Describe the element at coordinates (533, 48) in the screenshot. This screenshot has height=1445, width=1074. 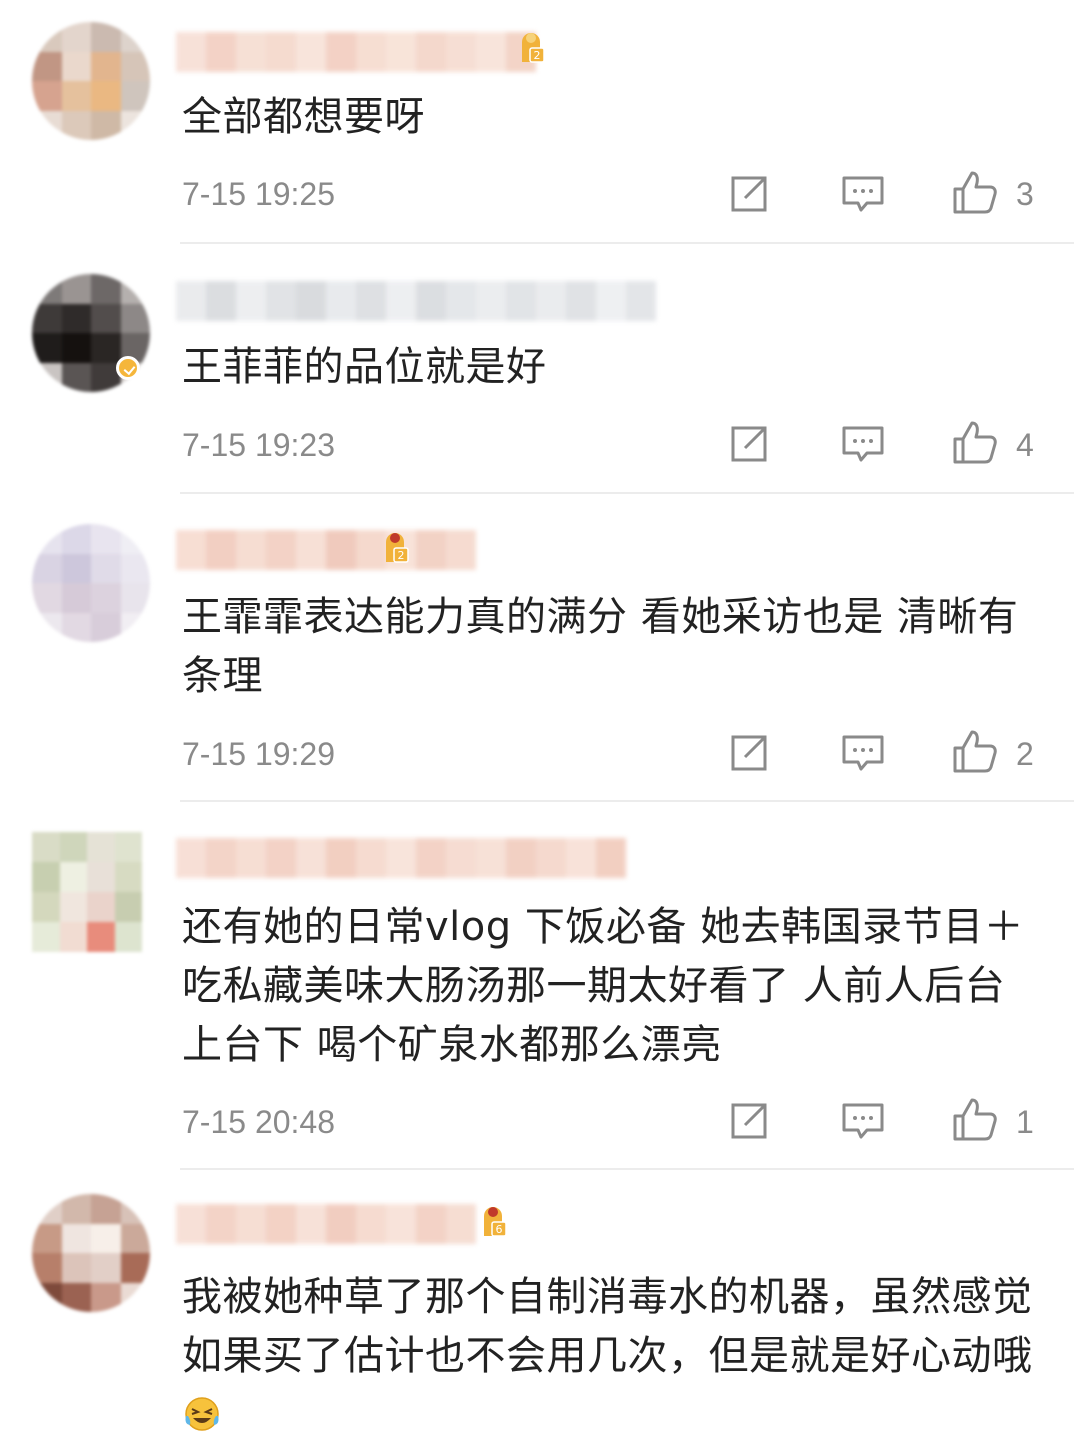
I see `user-level-badge-icon: 2` at that location.